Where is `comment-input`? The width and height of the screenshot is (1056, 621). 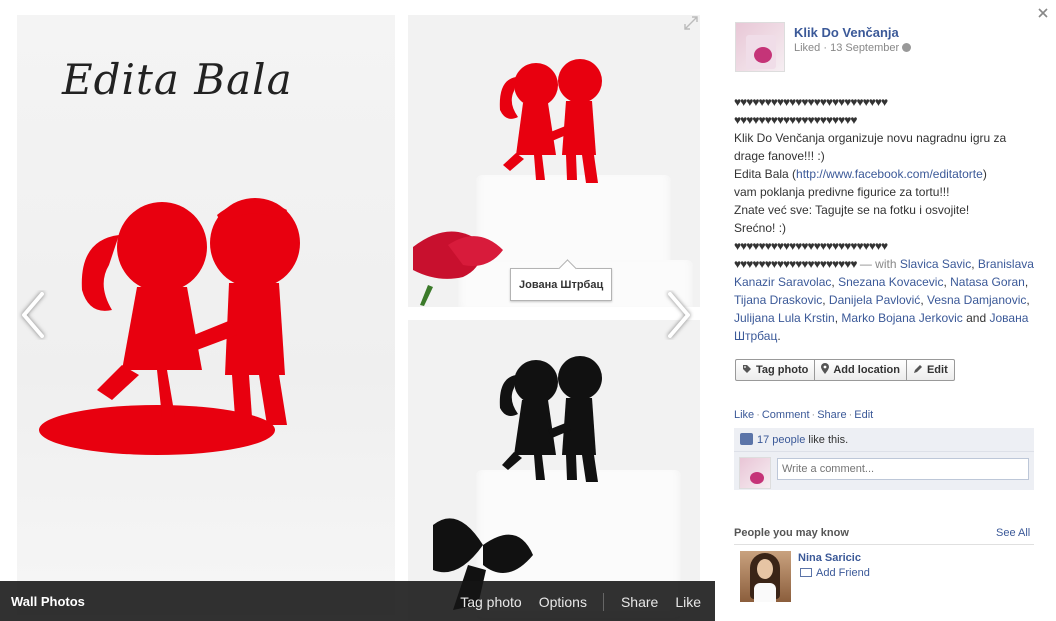 comment-input is located at coordinates (903, 469).